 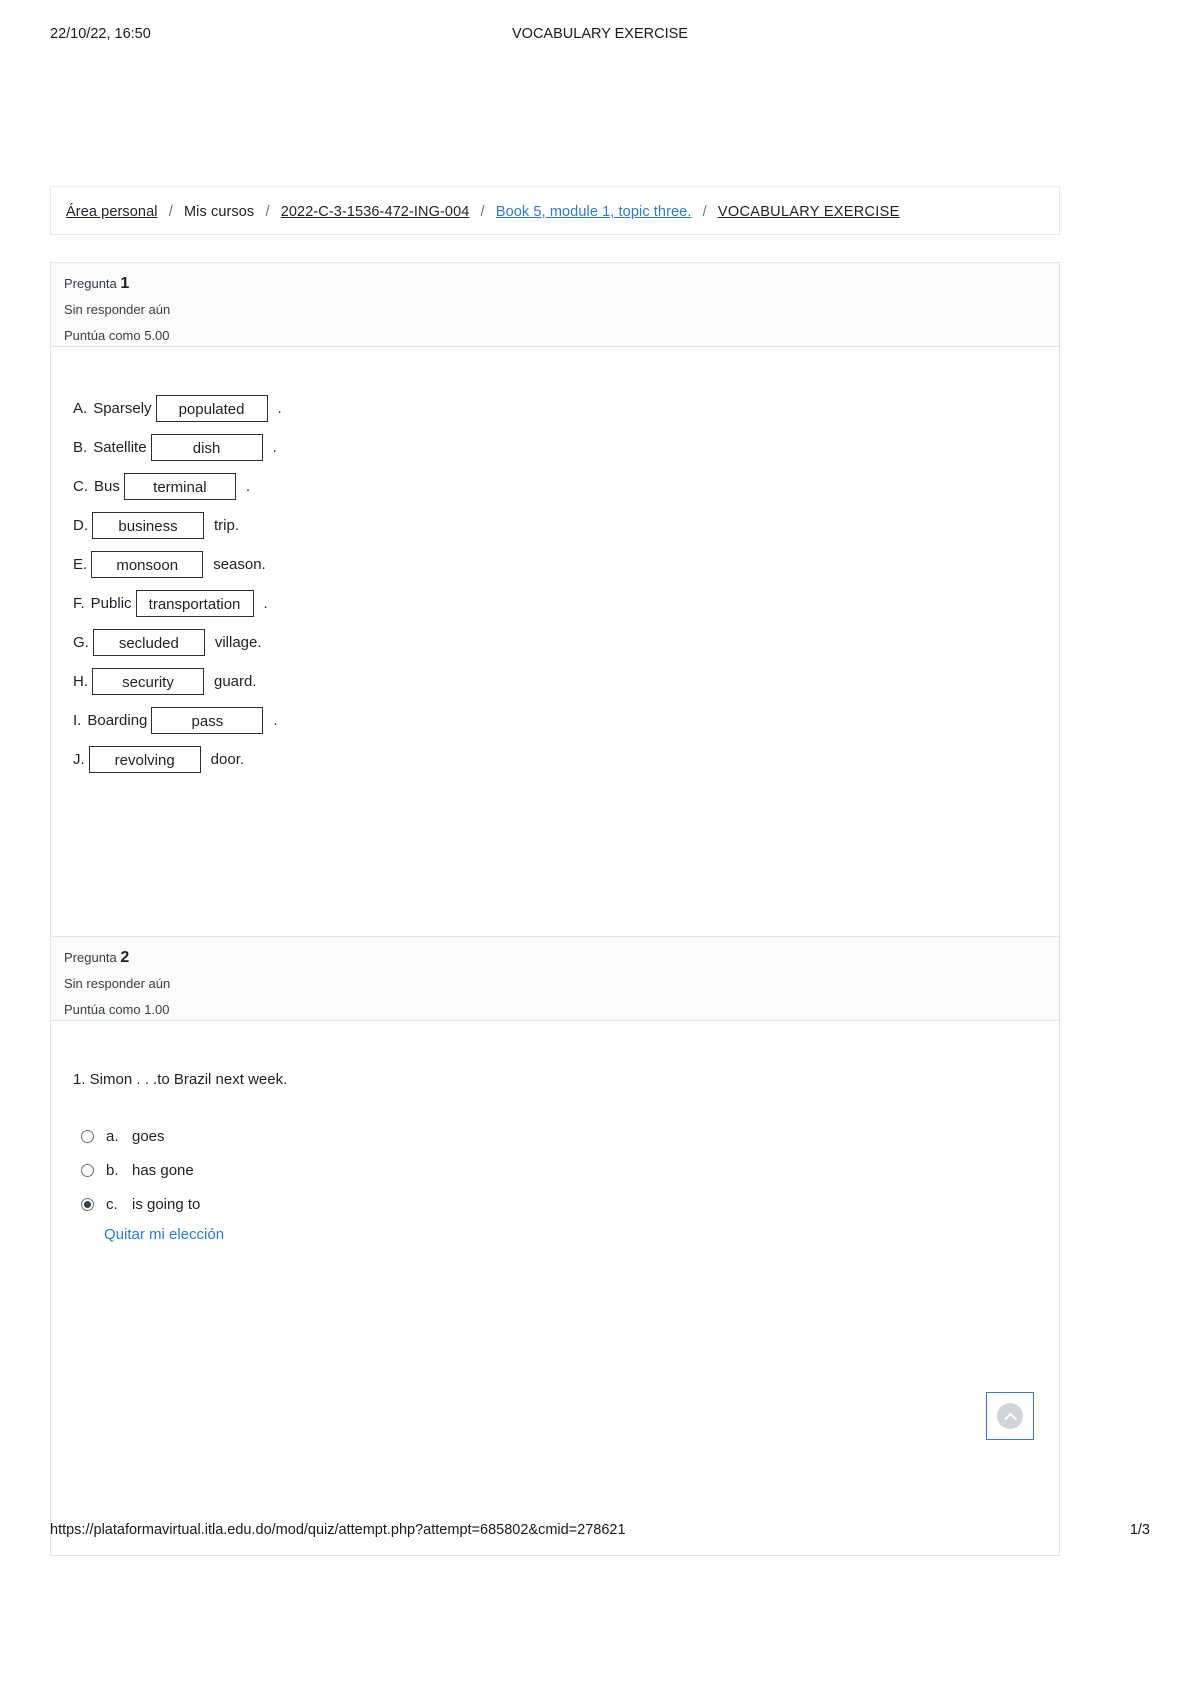 What do you see at coordinates (239, 564) in the screenshot?
I see `gapfill-tail-text: season.` at bounding box center [239, 564].